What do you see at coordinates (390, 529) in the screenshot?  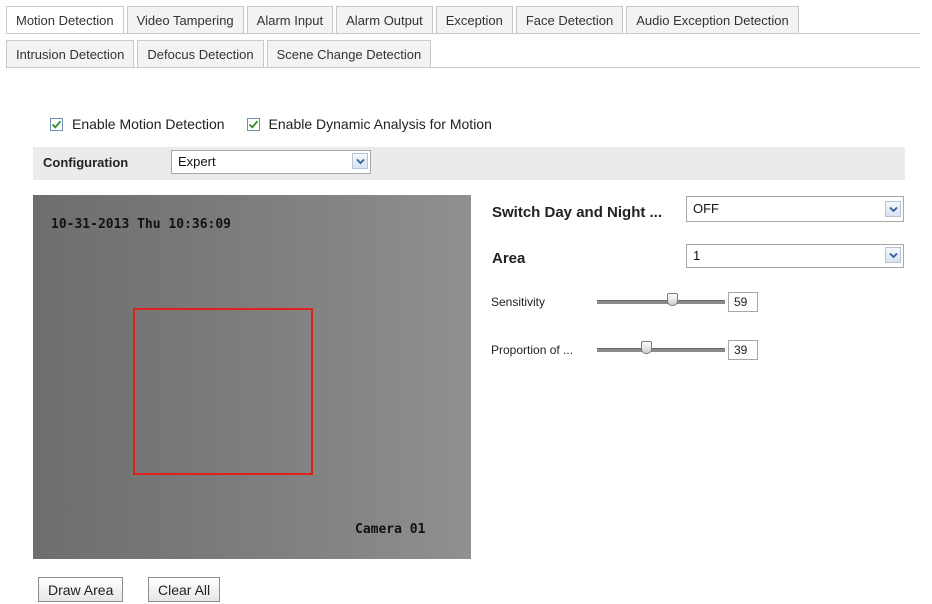 I see `camera-name: Camera 01` at bounding box center [390, 529].